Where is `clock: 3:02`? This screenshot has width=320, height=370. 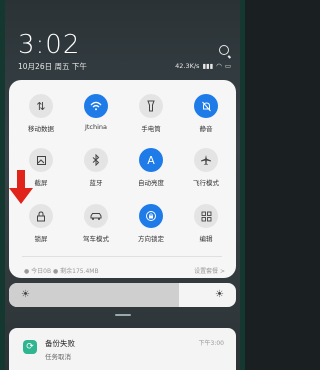 clock: 3:02 is located at coordinates (49, 45).